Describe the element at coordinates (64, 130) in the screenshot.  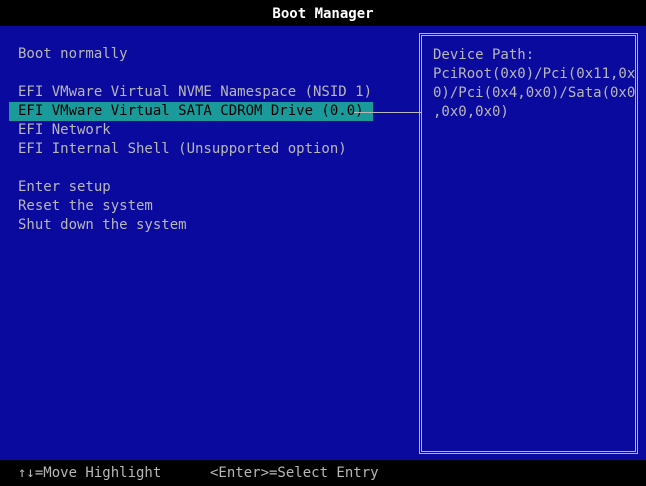
I see `menu-item-efi-network: EFI Network` at that location.